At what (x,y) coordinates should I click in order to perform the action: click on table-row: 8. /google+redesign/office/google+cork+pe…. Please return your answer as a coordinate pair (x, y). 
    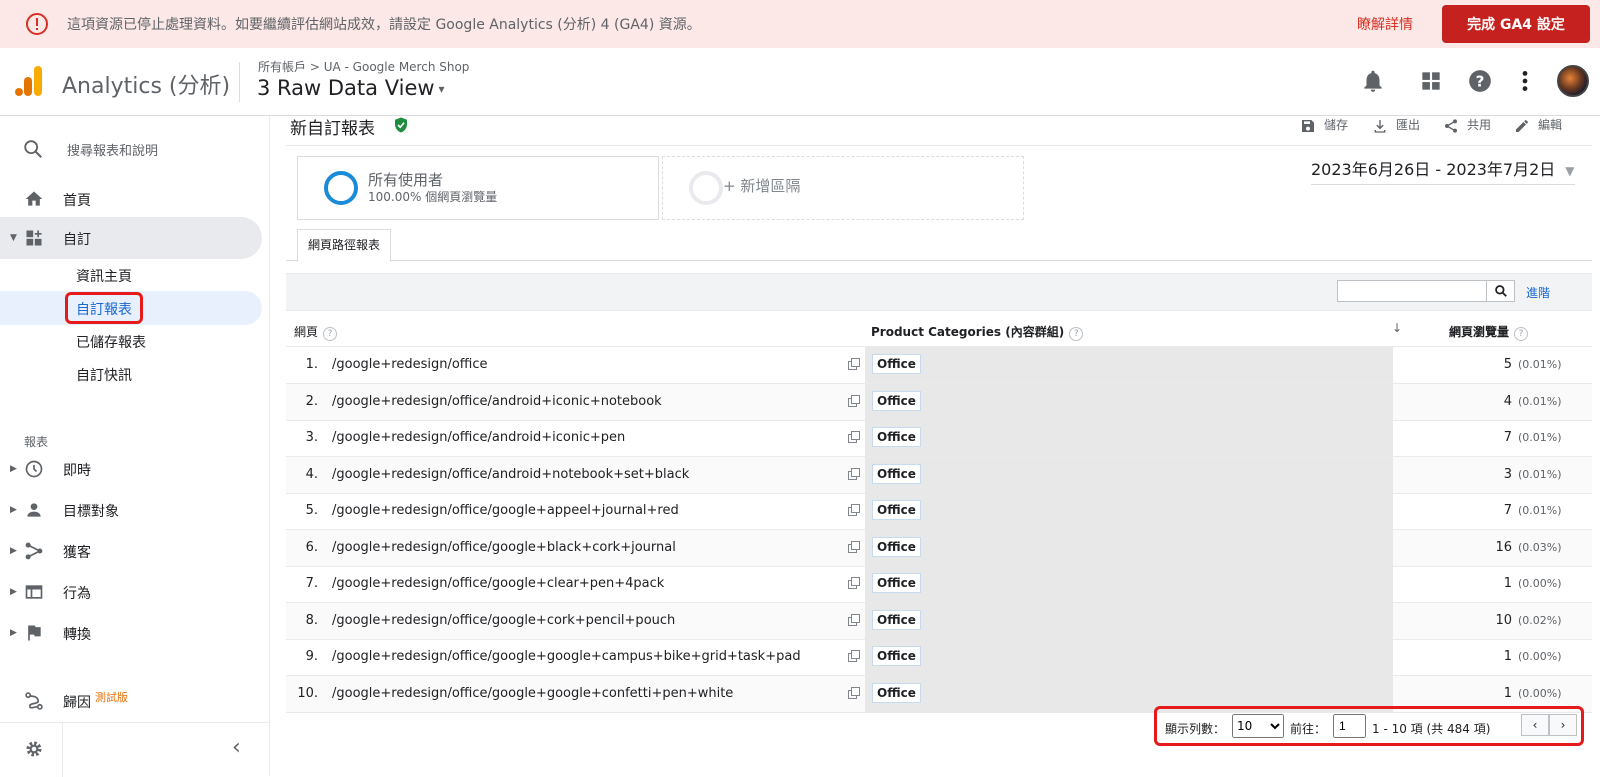
    Looking at the image, I should click on (939, 621).